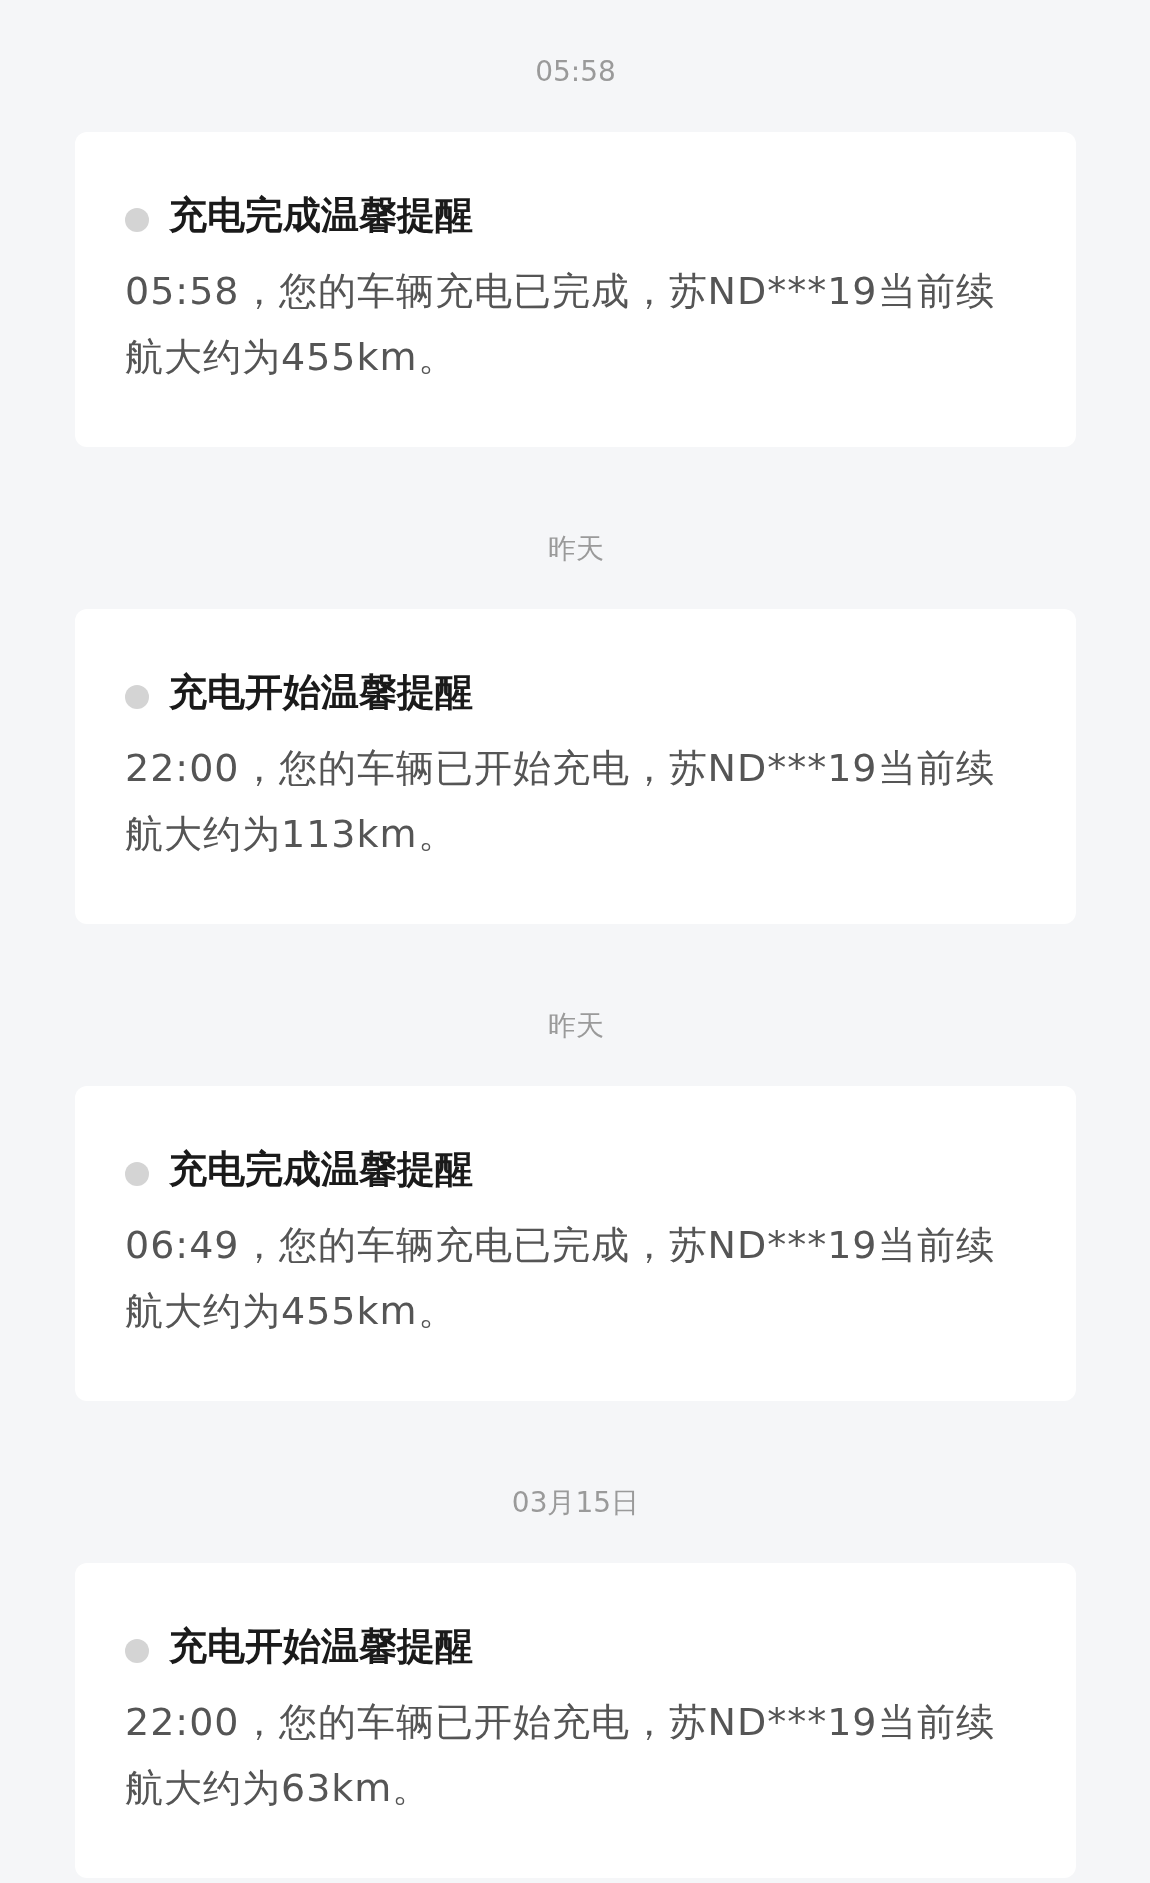  I want to click on message-card: 充电完成温馨提醒 06:49，您的车辆充电已完成，苏ND***19当前续航大约为455km。, so click(575, 1243).